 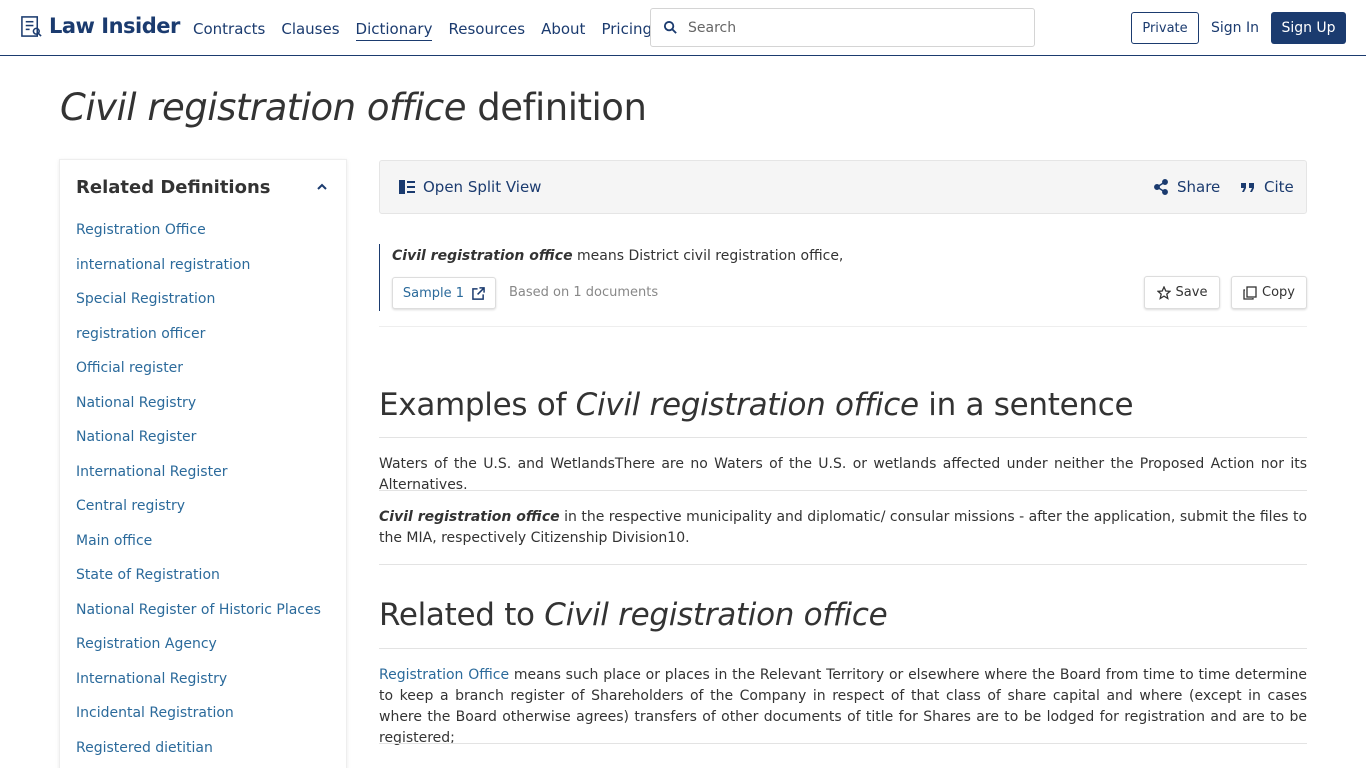 I want to click on share-button: Share, so click(x=1186, y=187).